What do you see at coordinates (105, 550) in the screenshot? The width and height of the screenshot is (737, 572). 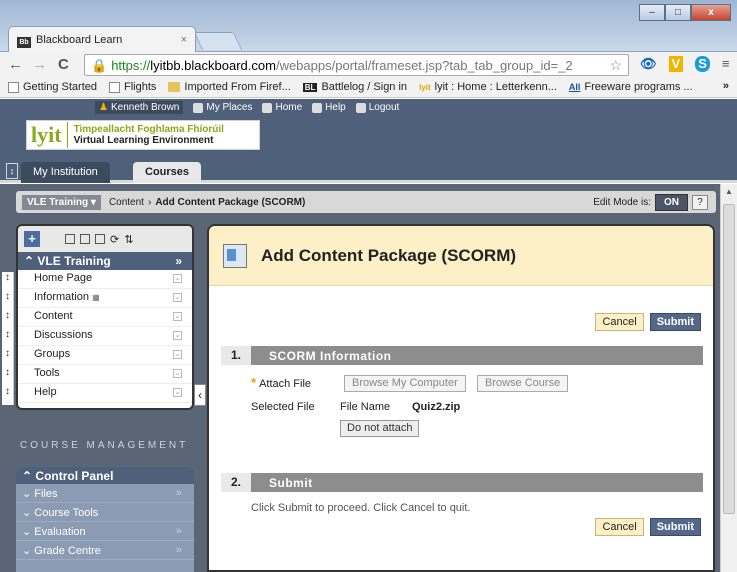 I see `cp-grade-centre: ⌄ Grade Centre»` at bounding box center [105, 550].